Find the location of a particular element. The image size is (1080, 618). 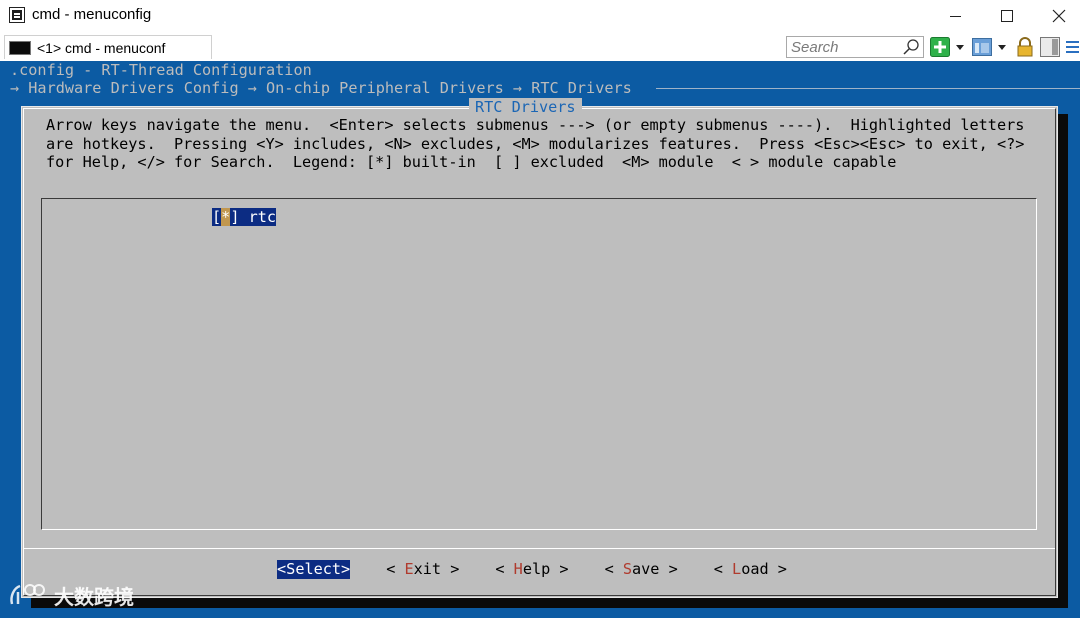

dialog-shadow-right is located at coordinates (1063, 360).